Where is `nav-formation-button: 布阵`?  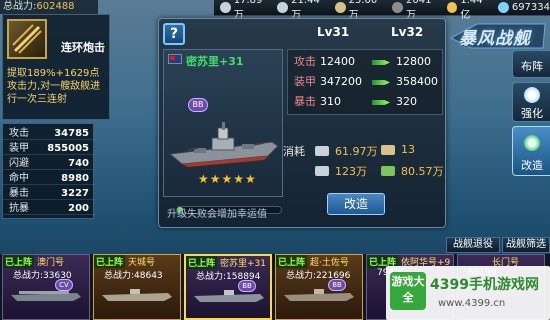 nav-formation-button: 布阵 is located at coordinates (531, 64).